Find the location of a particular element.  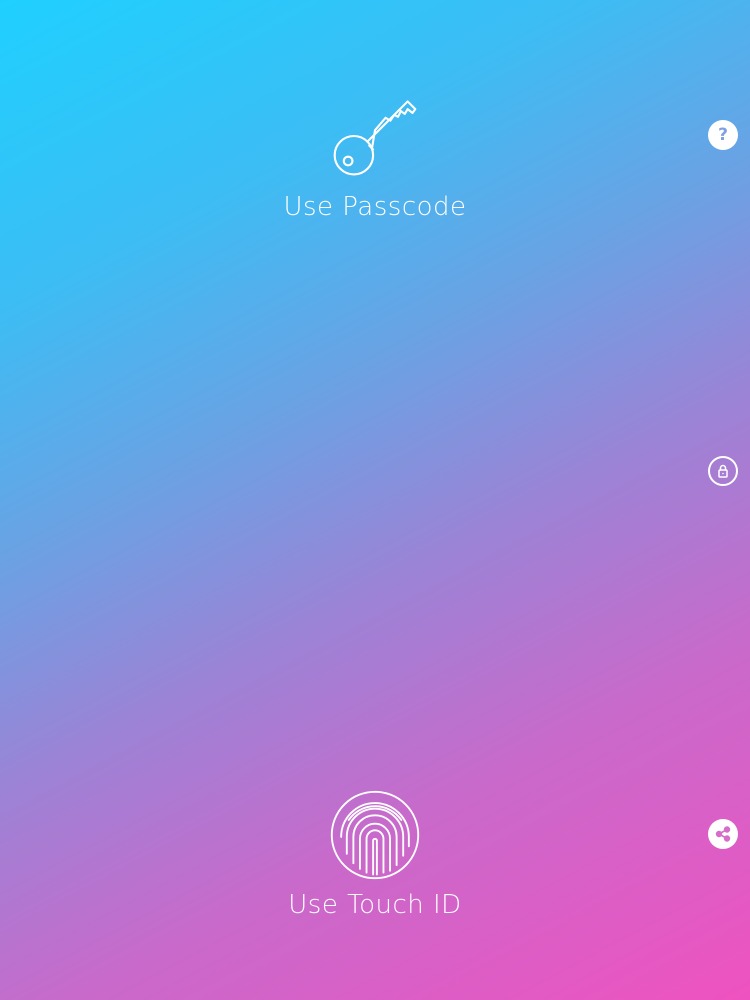

use-touch-id-button: Use Touch ID is located at coordinates (375, 854).